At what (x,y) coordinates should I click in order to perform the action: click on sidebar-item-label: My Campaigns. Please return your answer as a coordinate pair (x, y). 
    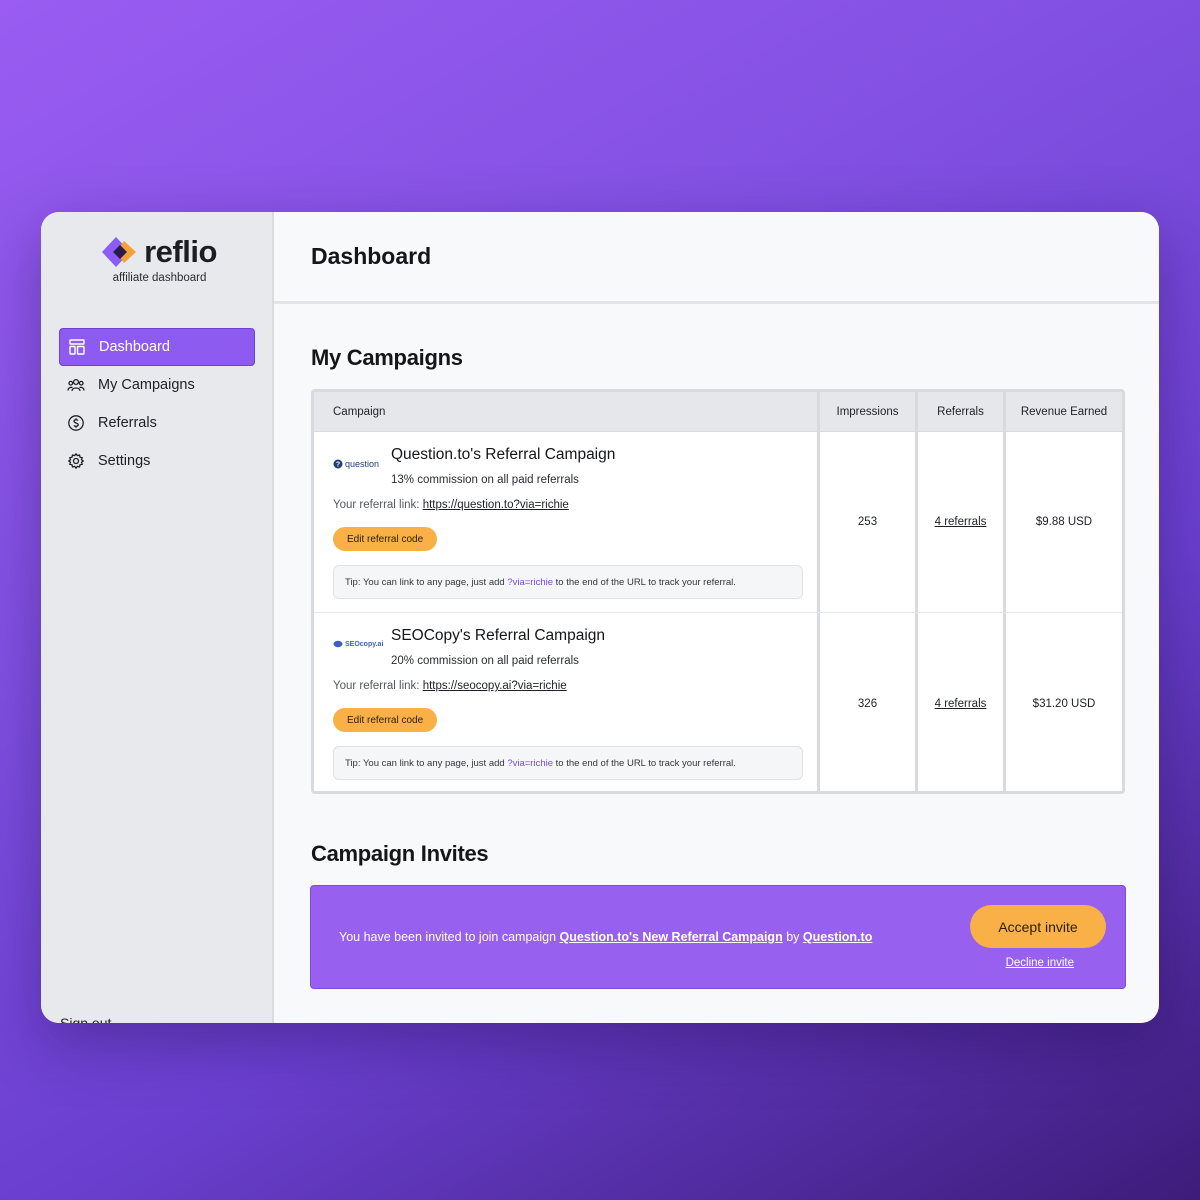
    Looking at the image, I should click on (146, 385).